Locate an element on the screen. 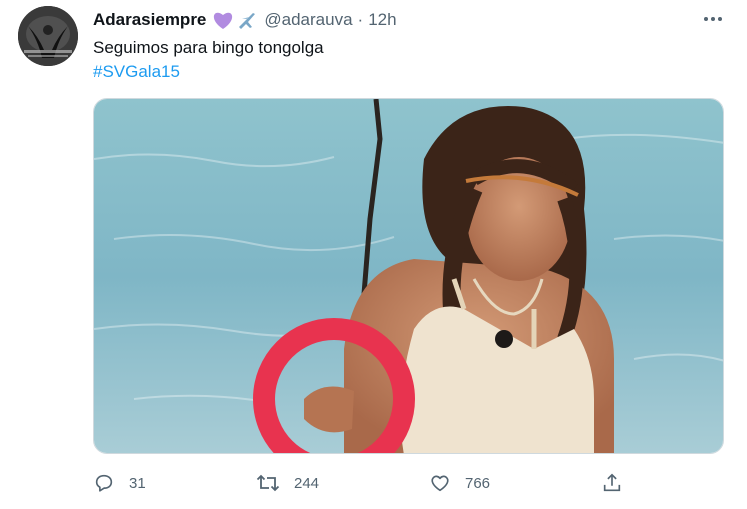 This screenshot has width=747, height=509. airplane-icon is located at coordinates (247, 21).